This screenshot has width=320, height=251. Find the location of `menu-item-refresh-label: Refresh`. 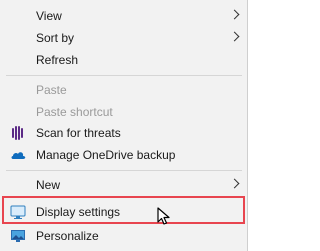

menu-item-refresh-label: Refresh is located at coordinates (57, 60).